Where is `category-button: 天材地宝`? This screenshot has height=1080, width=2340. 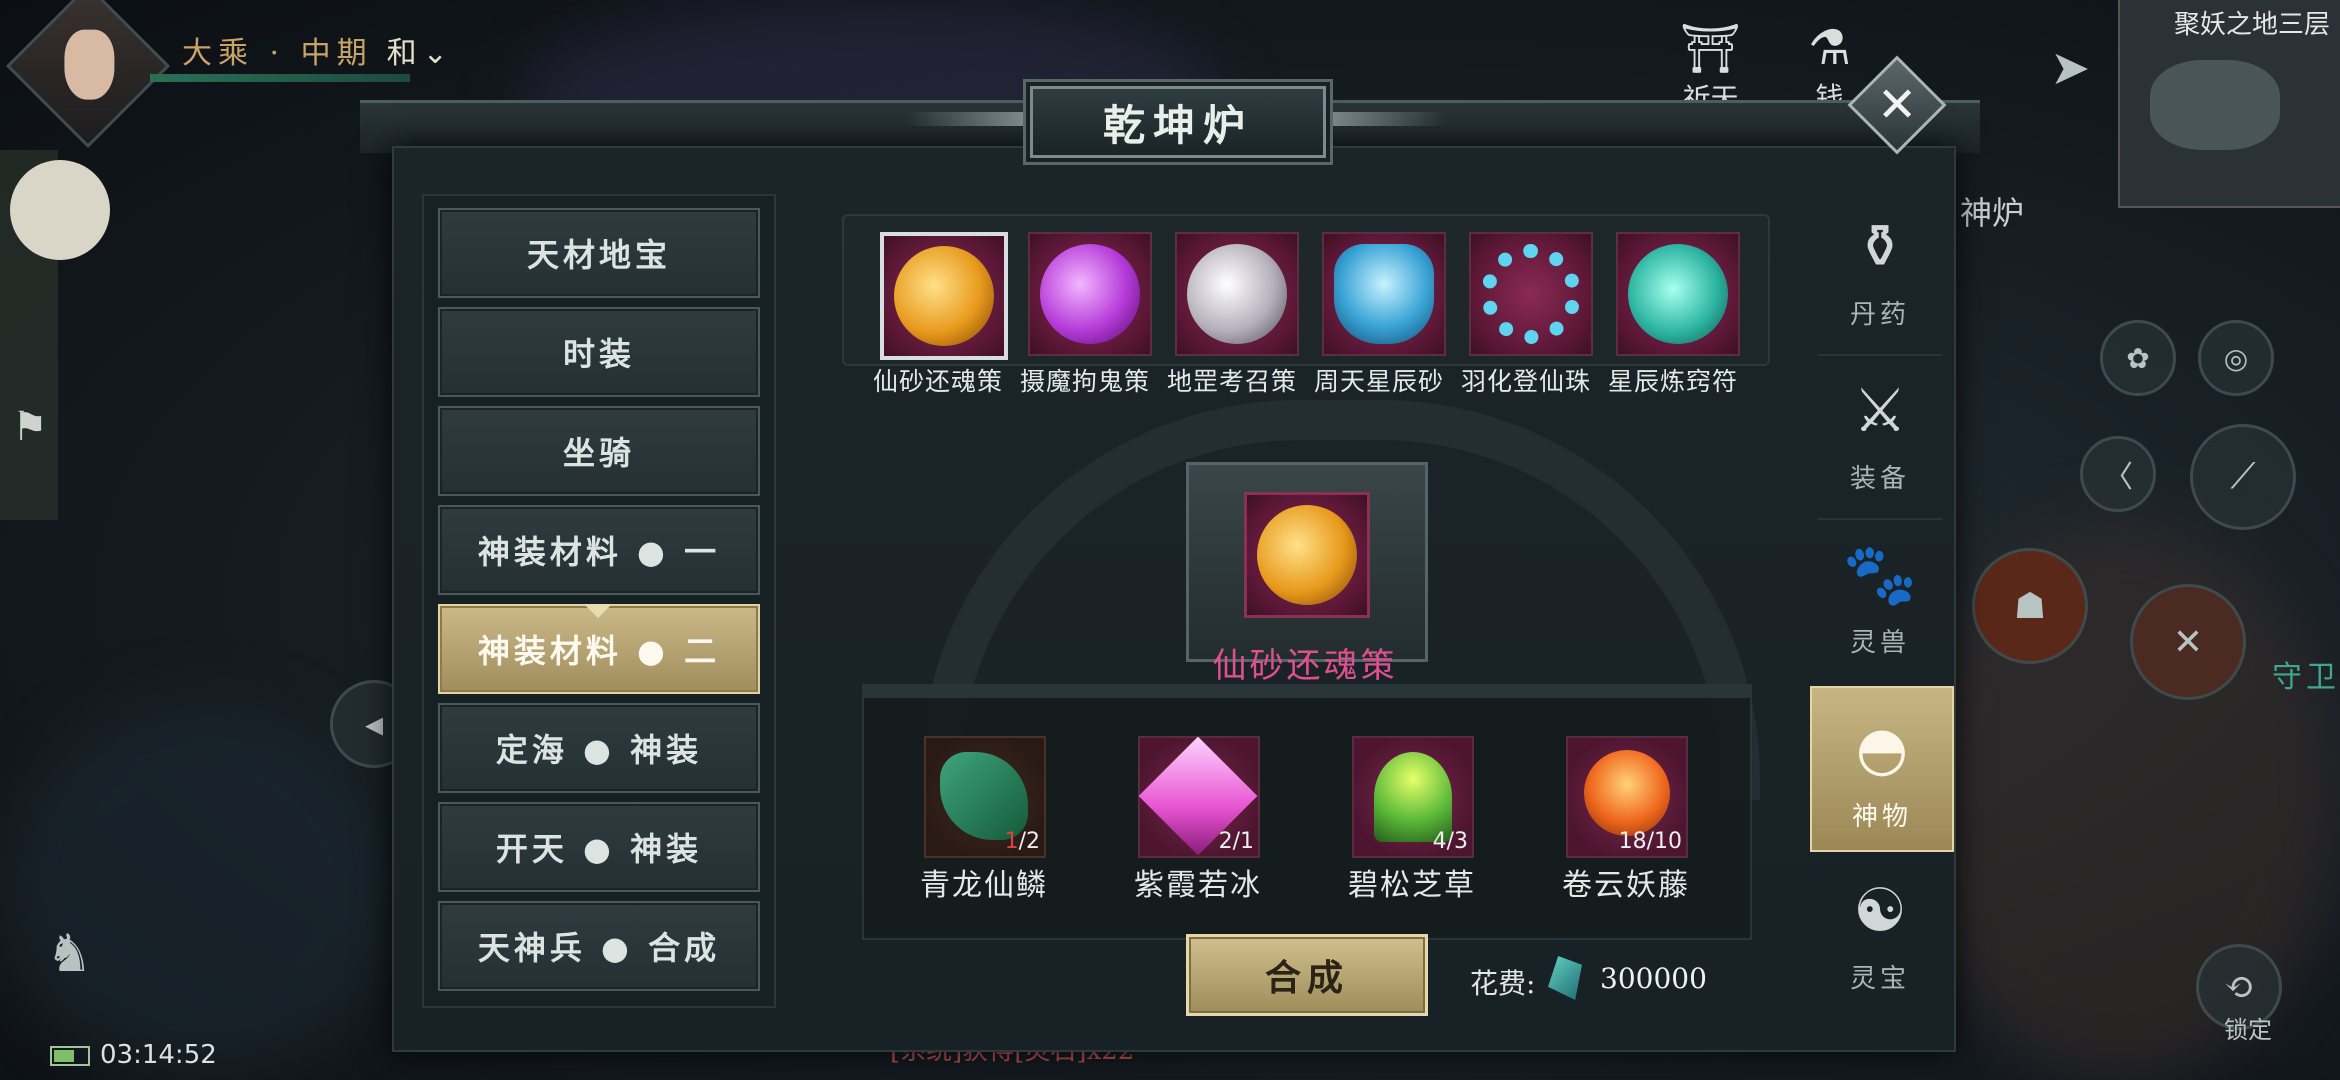 category-button: 天材地宝 is located at coordinates (599, 253).